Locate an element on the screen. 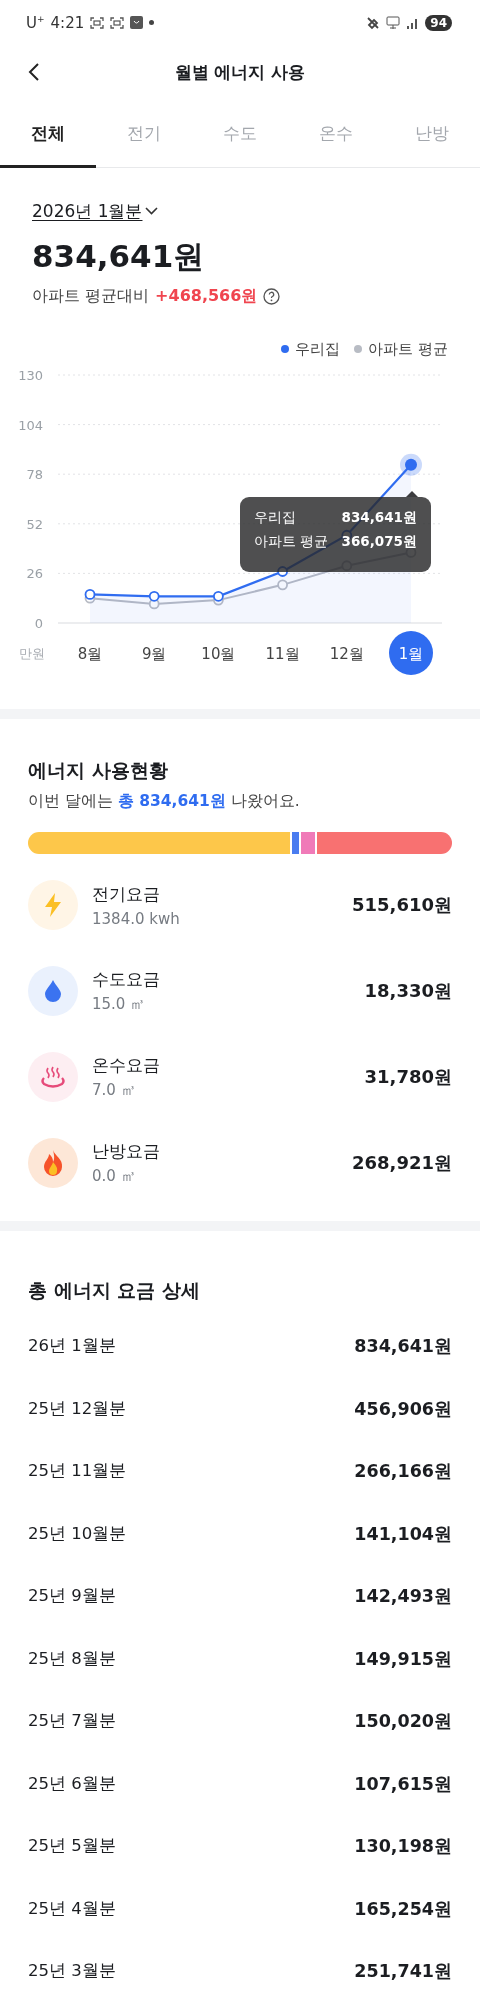  fee-name: 전기요금 is located at coordinates (126, 894).